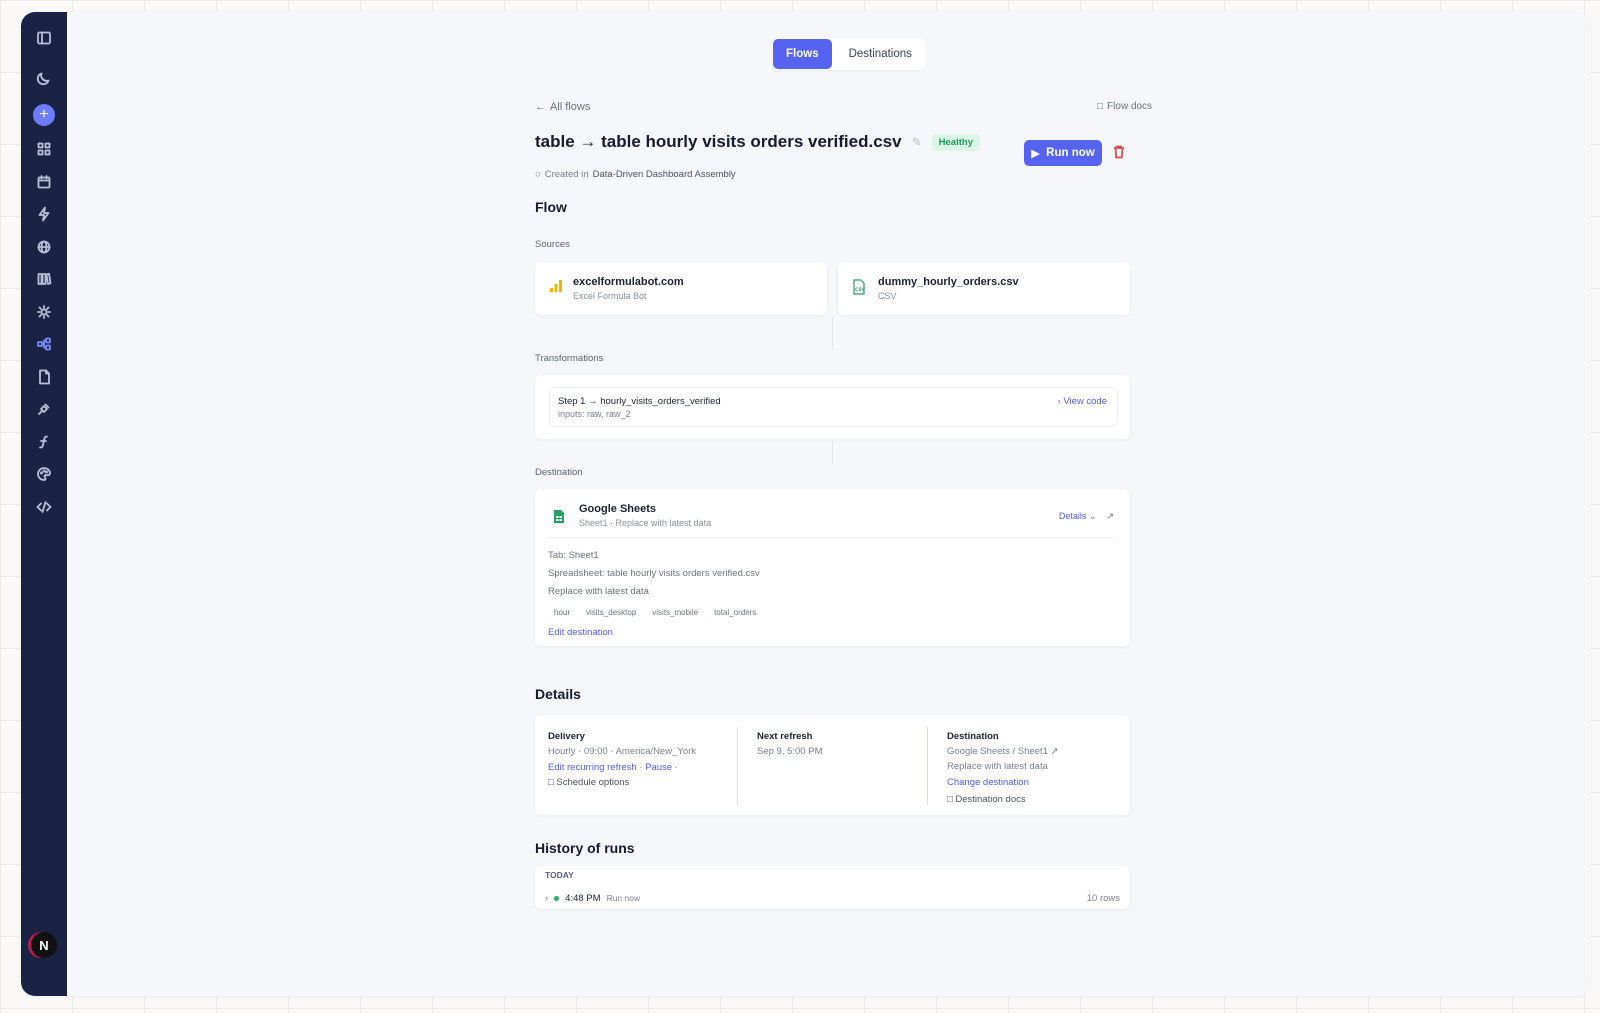 The width and height of the screenshot is (1600, 1013). Describe the element at coordinates (44, 78) in the screenshot. I see `moon-icon` at that location.